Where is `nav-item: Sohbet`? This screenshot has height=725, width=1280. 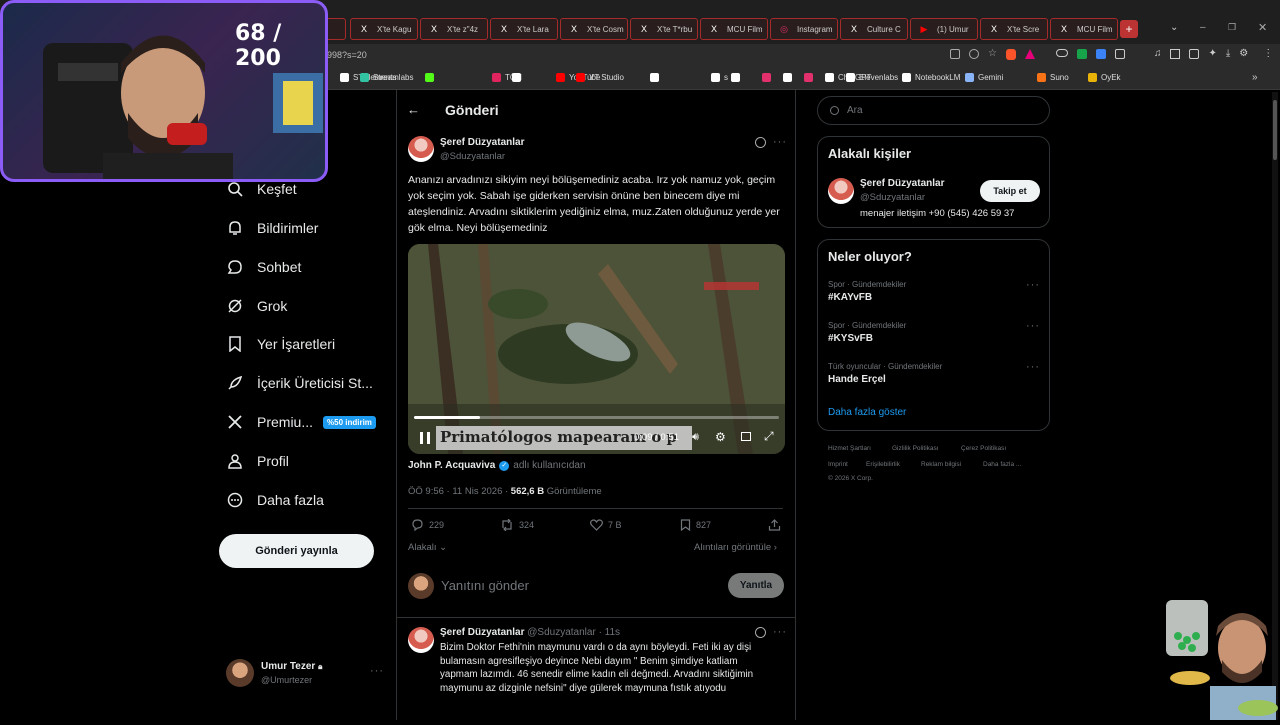
nav-item: Sohbet is located at coordinates (263, 267).